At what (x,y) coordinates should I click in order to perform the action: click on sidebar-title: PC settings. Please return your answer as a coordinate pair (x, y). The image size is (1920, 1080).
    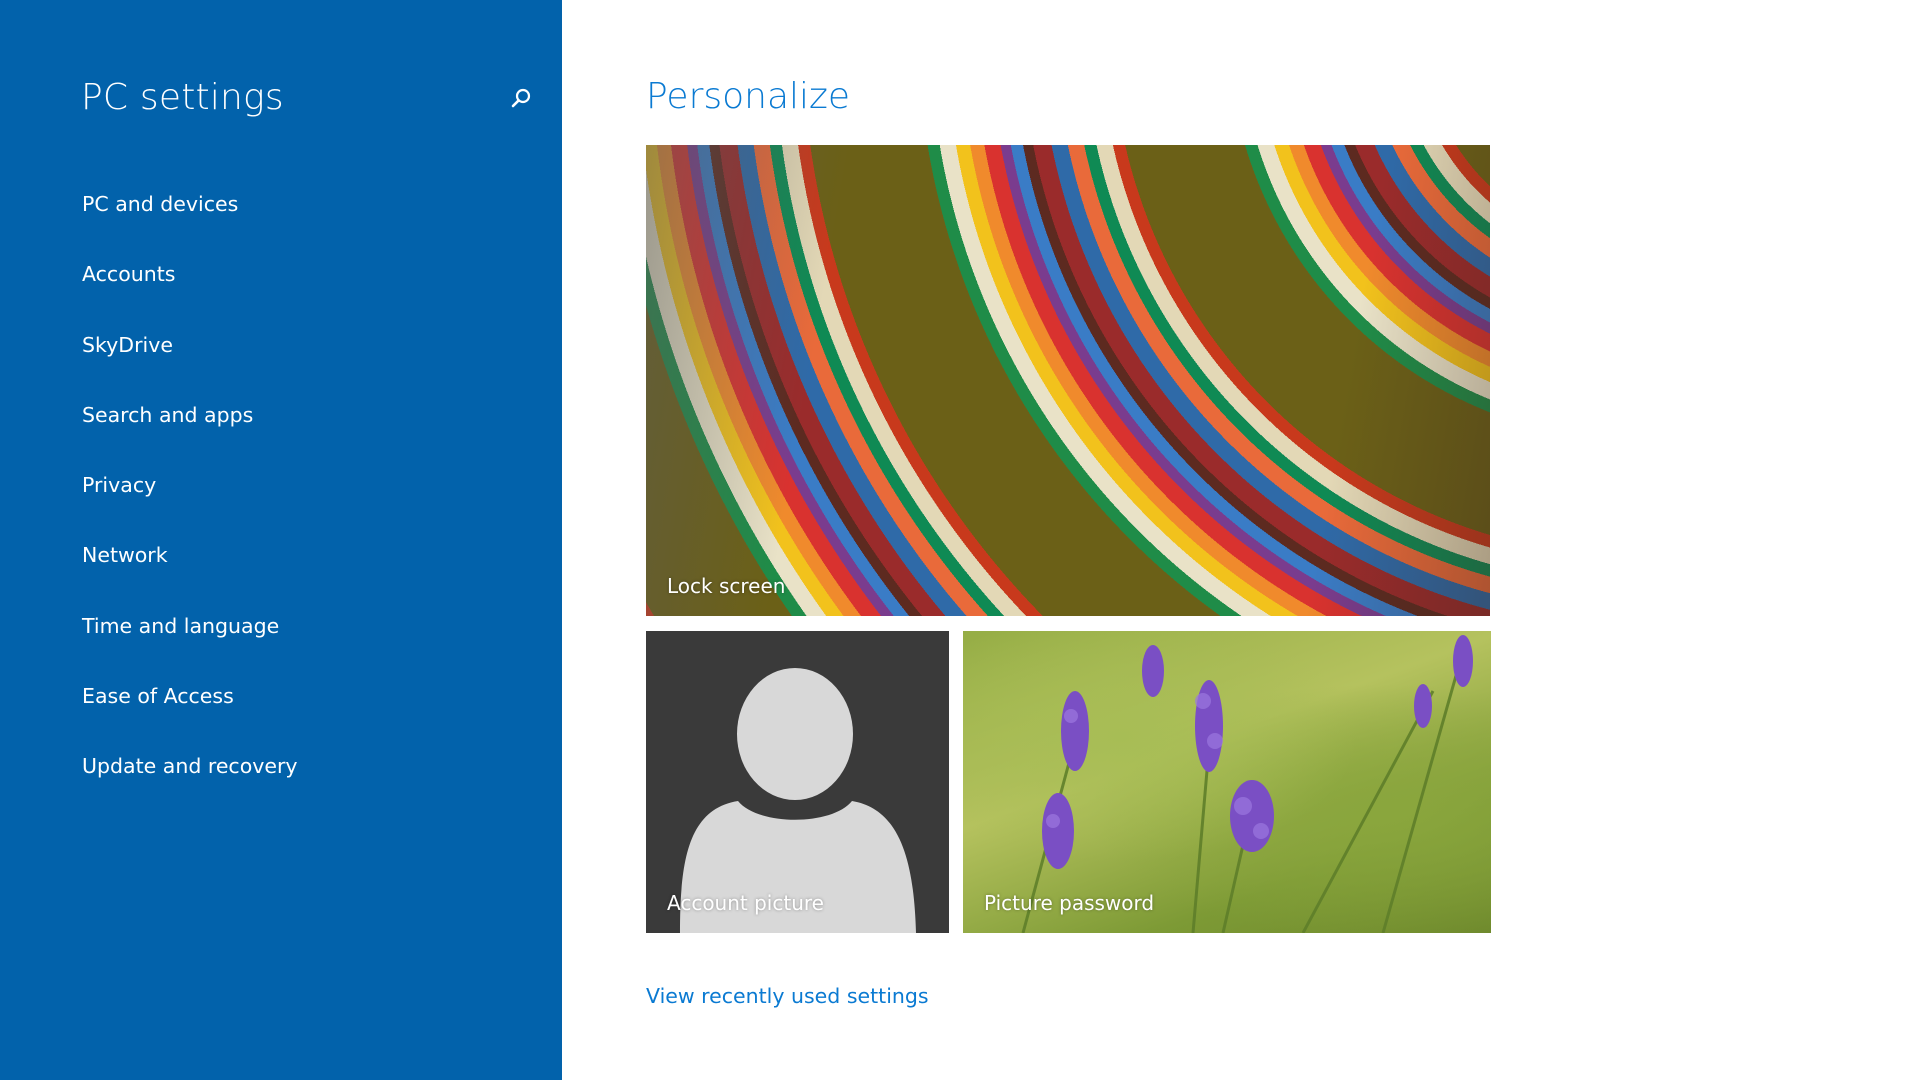
    Looking at the image, I should click on (182, 97).